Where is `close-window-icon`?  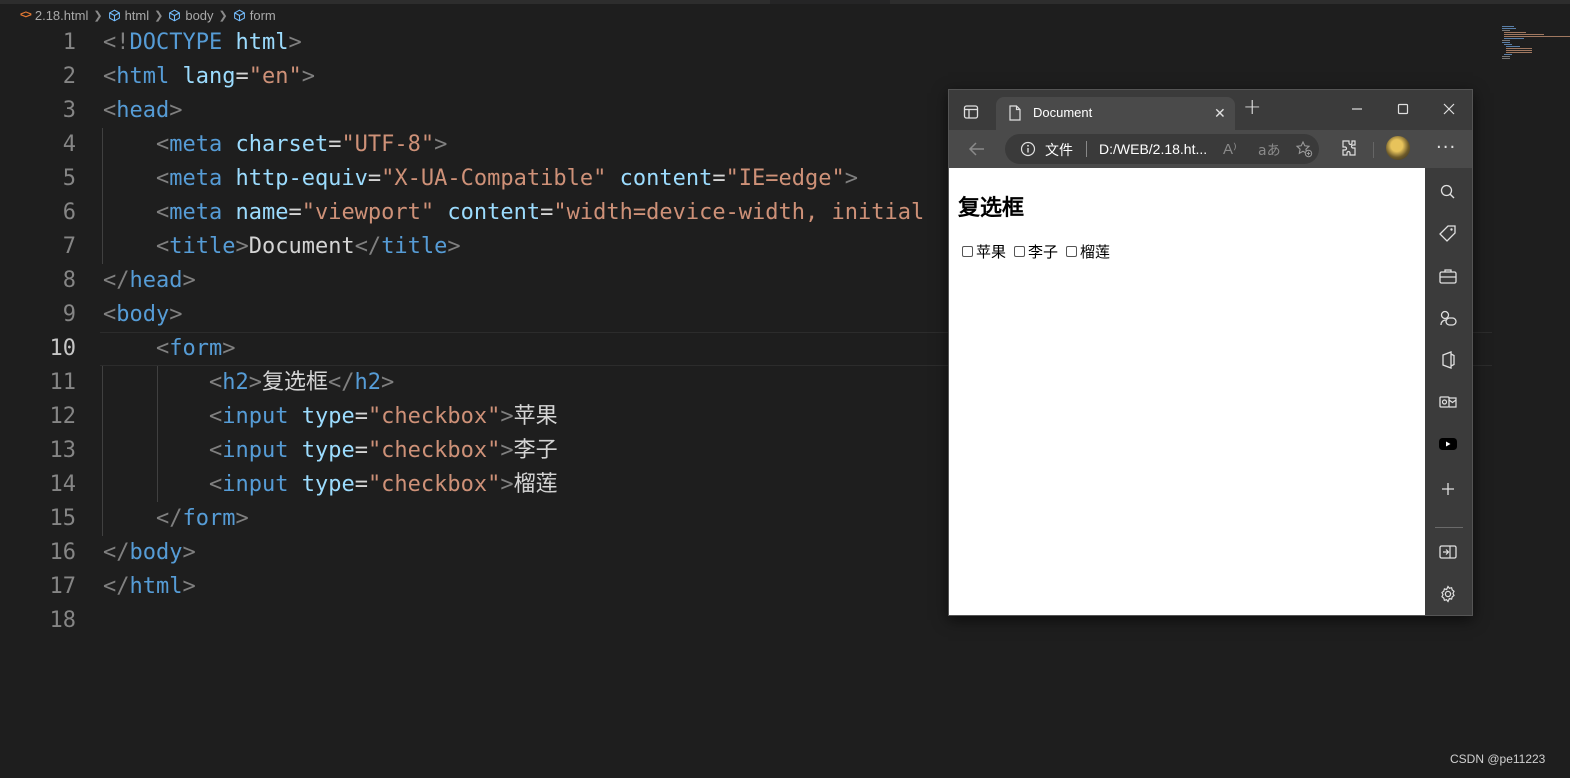
close-window-icon is located at coordinates (1449, 109).